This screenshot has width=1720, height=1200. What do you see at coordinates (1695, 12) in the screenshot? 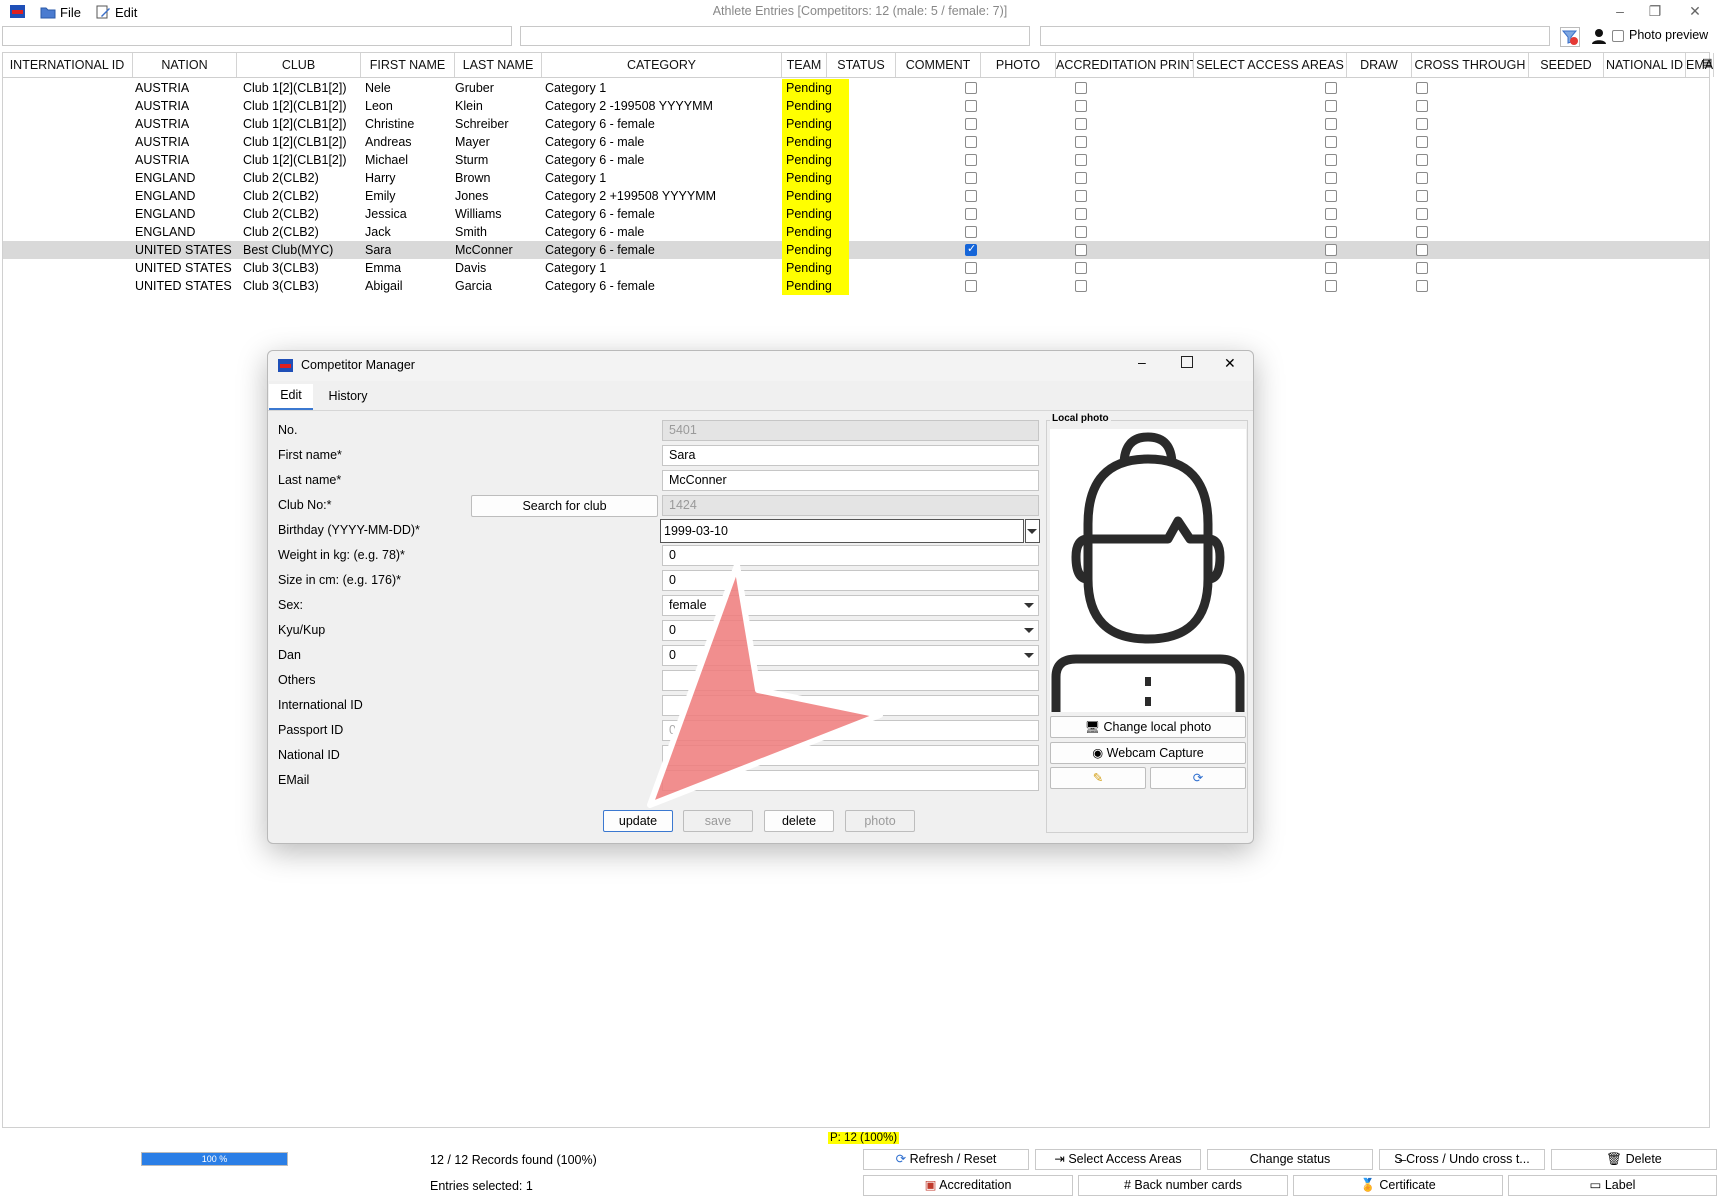
I see `close-window-button: ✕` at bounding box center [1695, 12].